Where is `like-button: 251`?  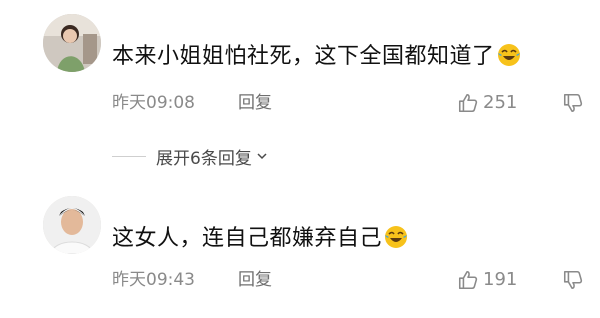
like-button: 251 is located at coordinates (487, 103).